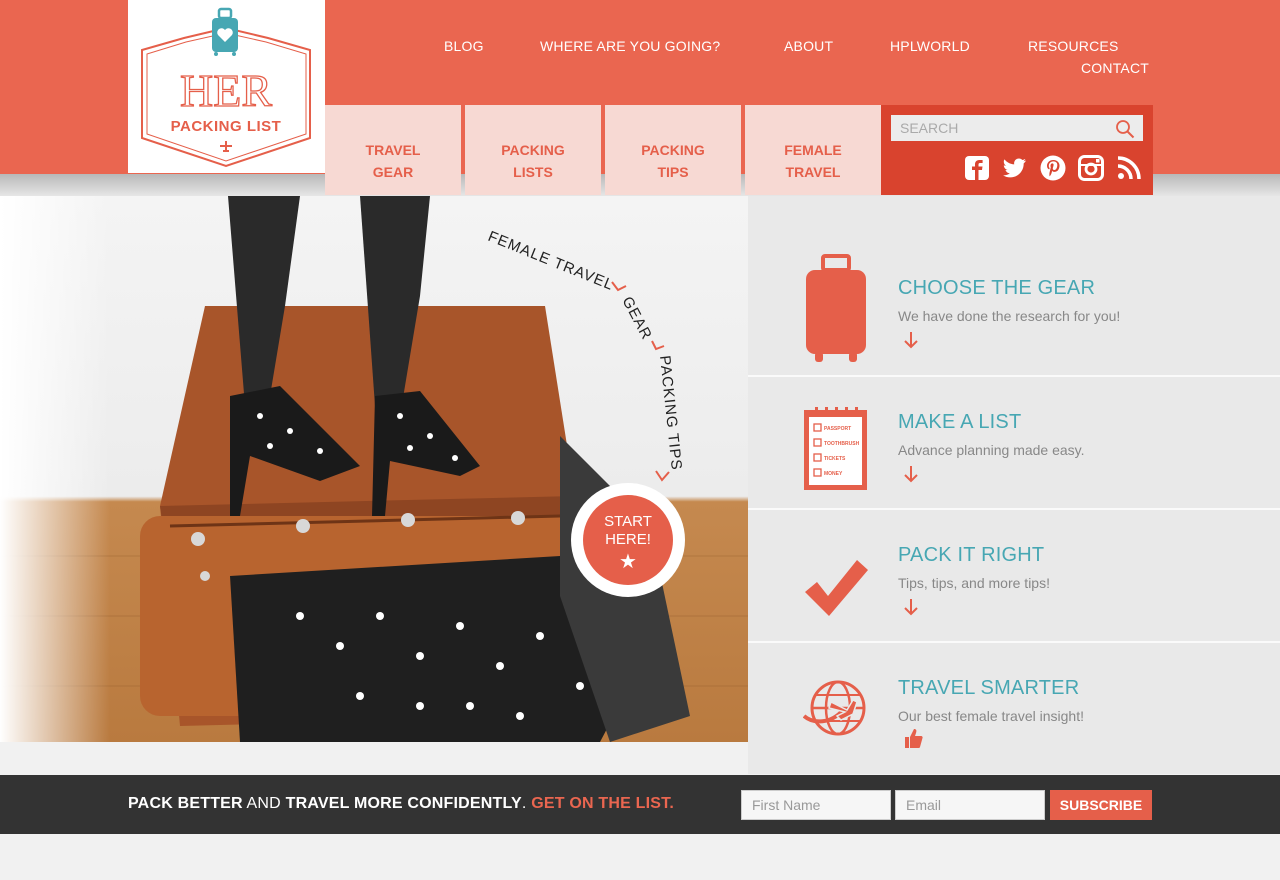 This screenshot has height=880, width=1280. What do you see at coordinates (808, 46) in the screenshot?
I see `nav-about: ABOUT` at bounding box center [808, 46].